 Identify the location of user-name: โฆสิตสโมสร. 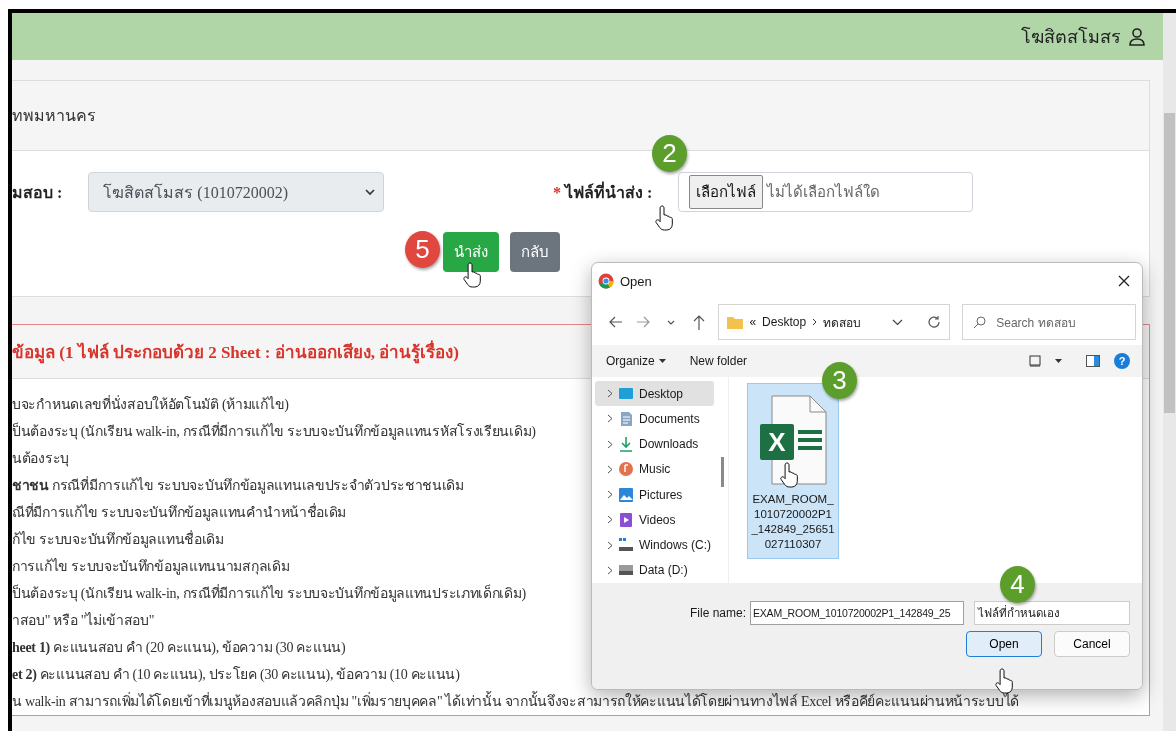
(1071, 36).